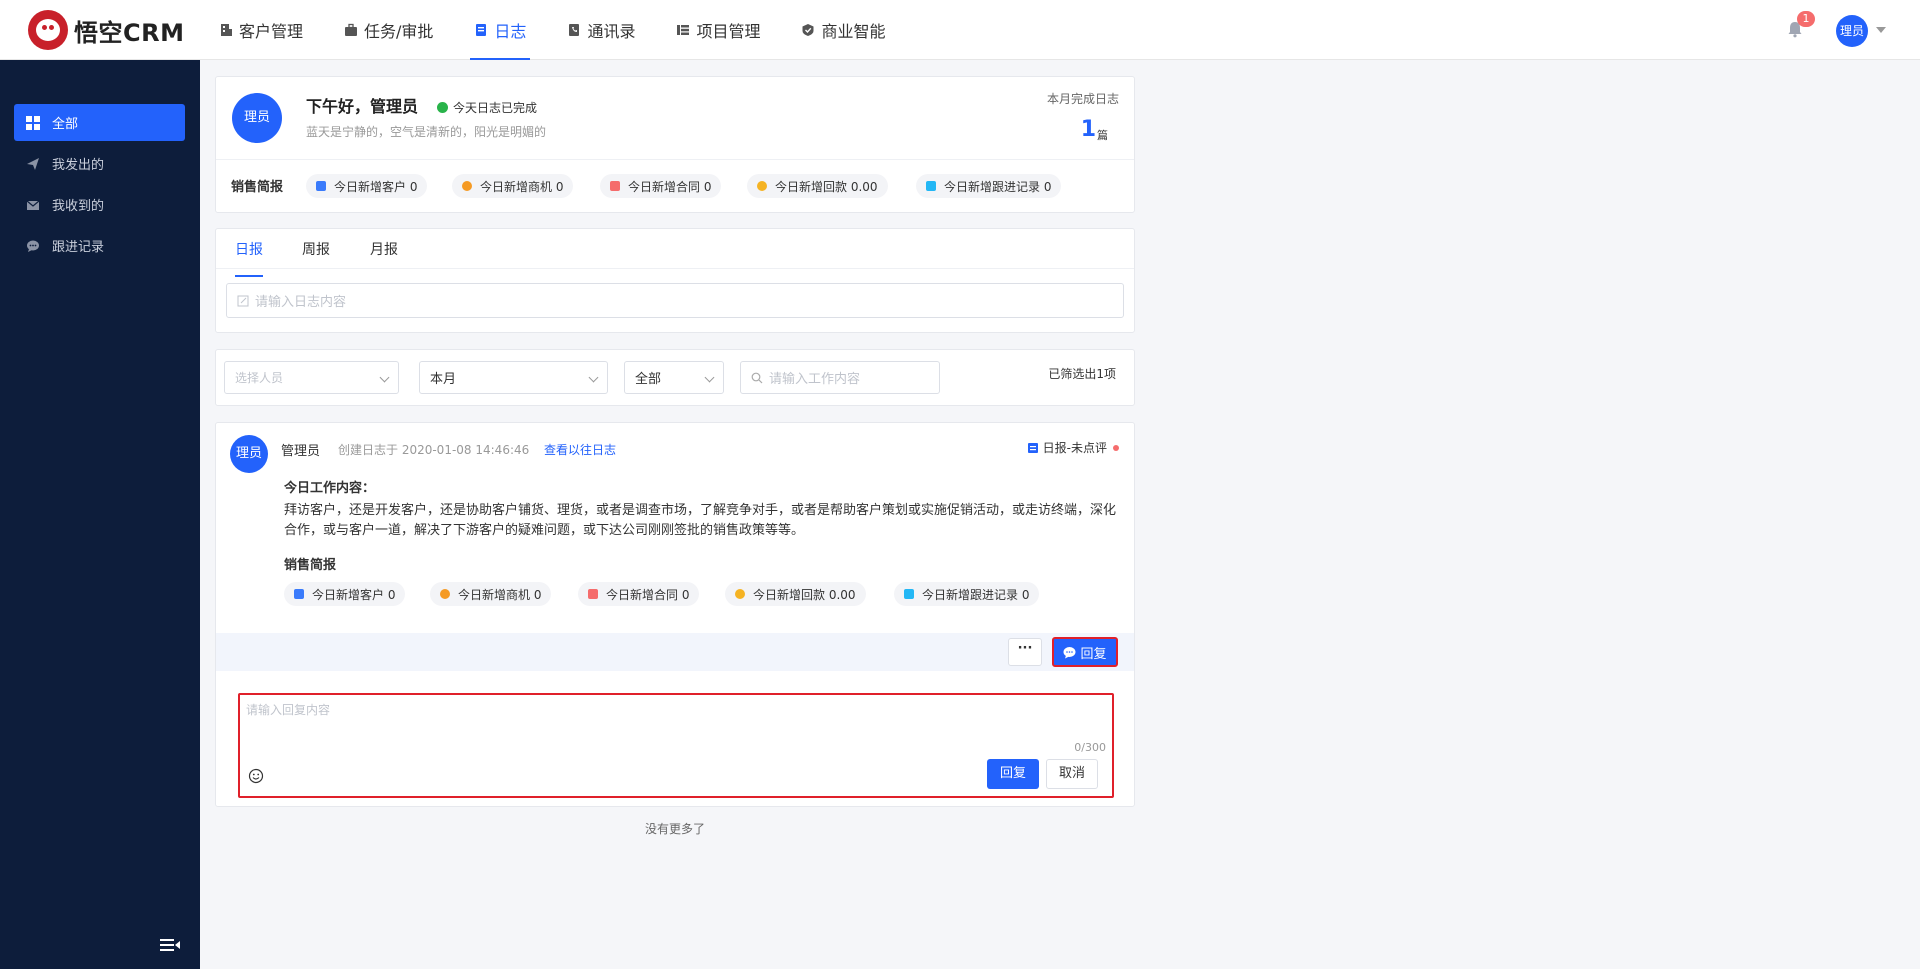 Image resolution: width=1920 pixels, height=969 pixels. Describe the element at coordinates (1116, 447) in the screenshot. I see `unread-dot` at that location.